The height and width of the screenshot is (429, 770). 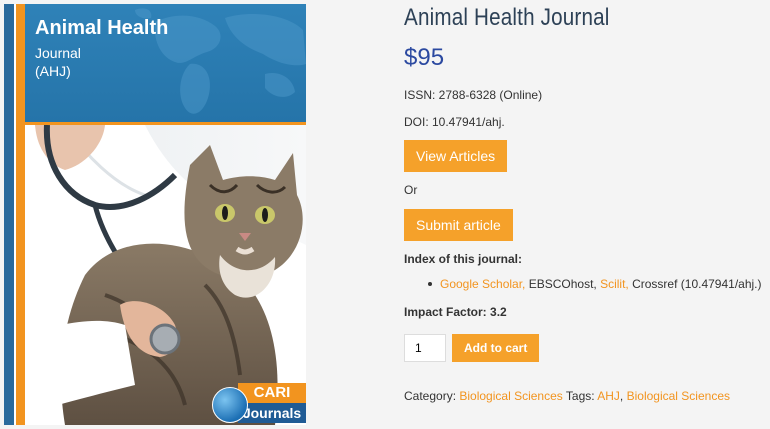 What do you see at coordinates (678, 396) in the screenshot?
I see `tag-link-biological-sciences: Biological Sciences` at bounding box center [678, 396].